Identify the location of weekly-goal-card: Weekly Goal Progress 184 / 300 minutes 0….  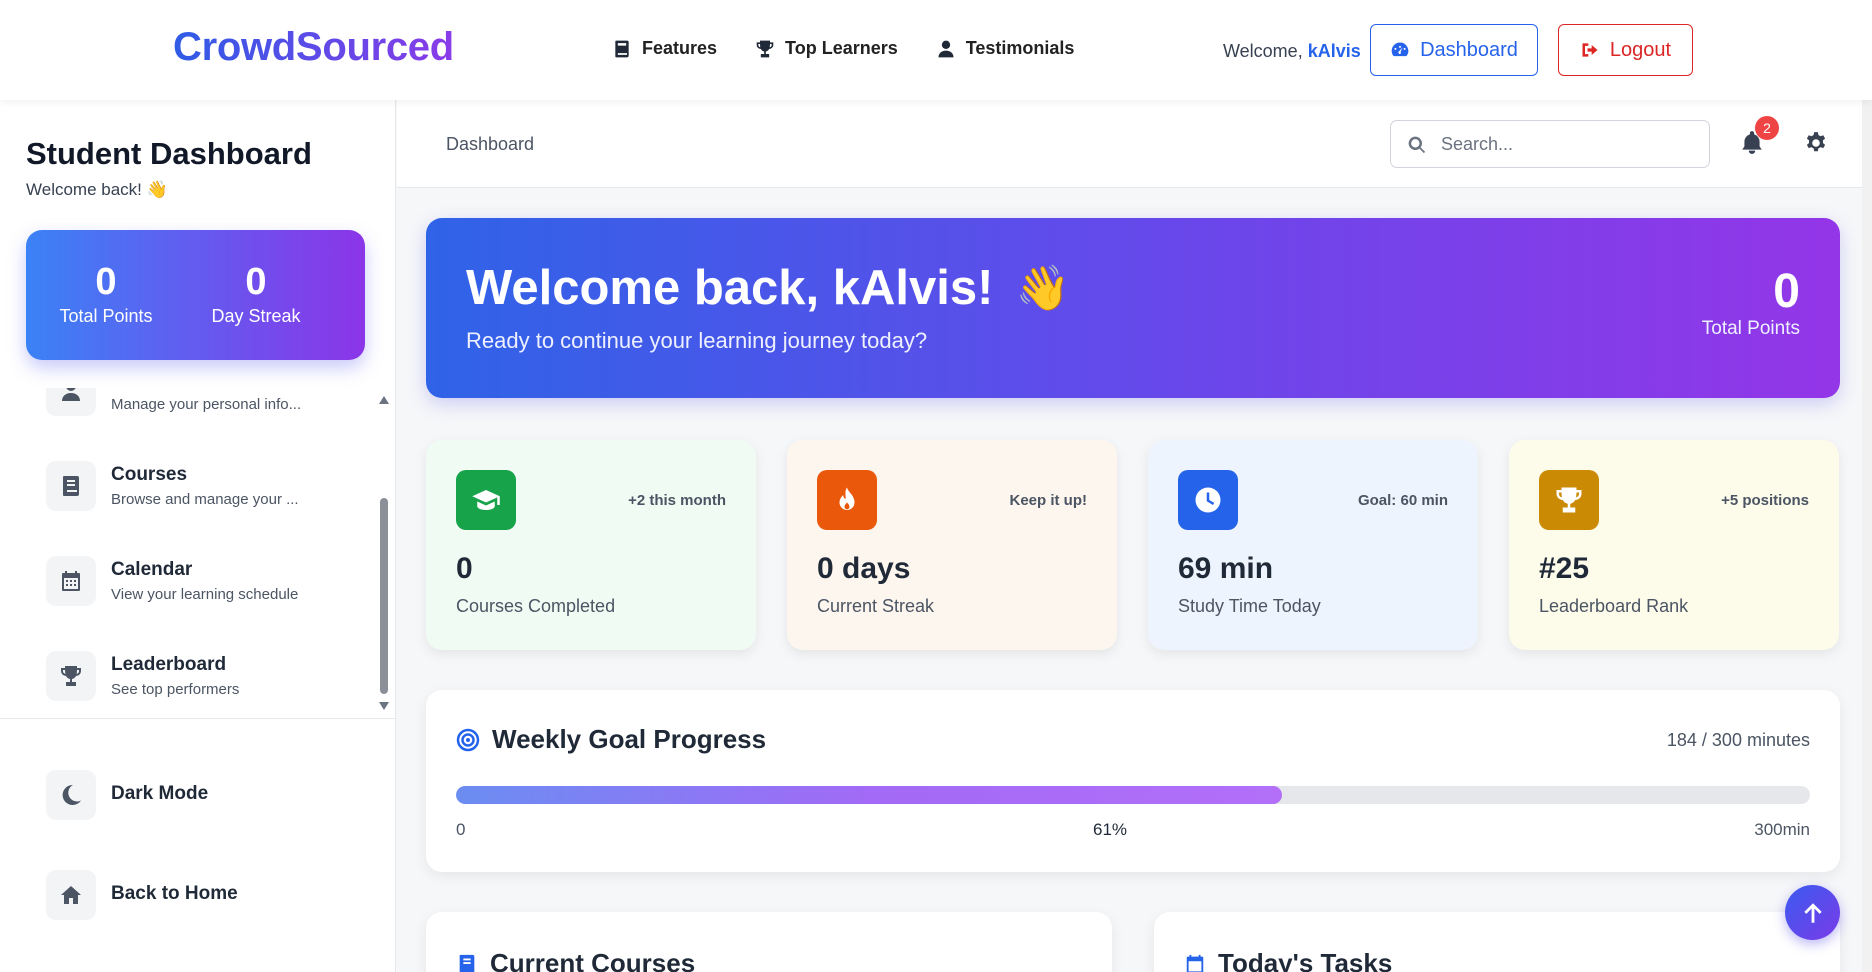
(1133, 781).